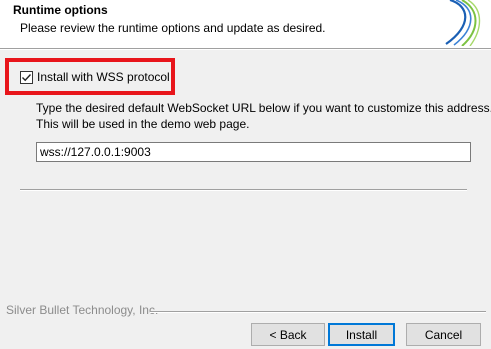 The width and height of the screenshot is (491, 349). I want to click on cancel-button: Cancel, so click(443, 334).